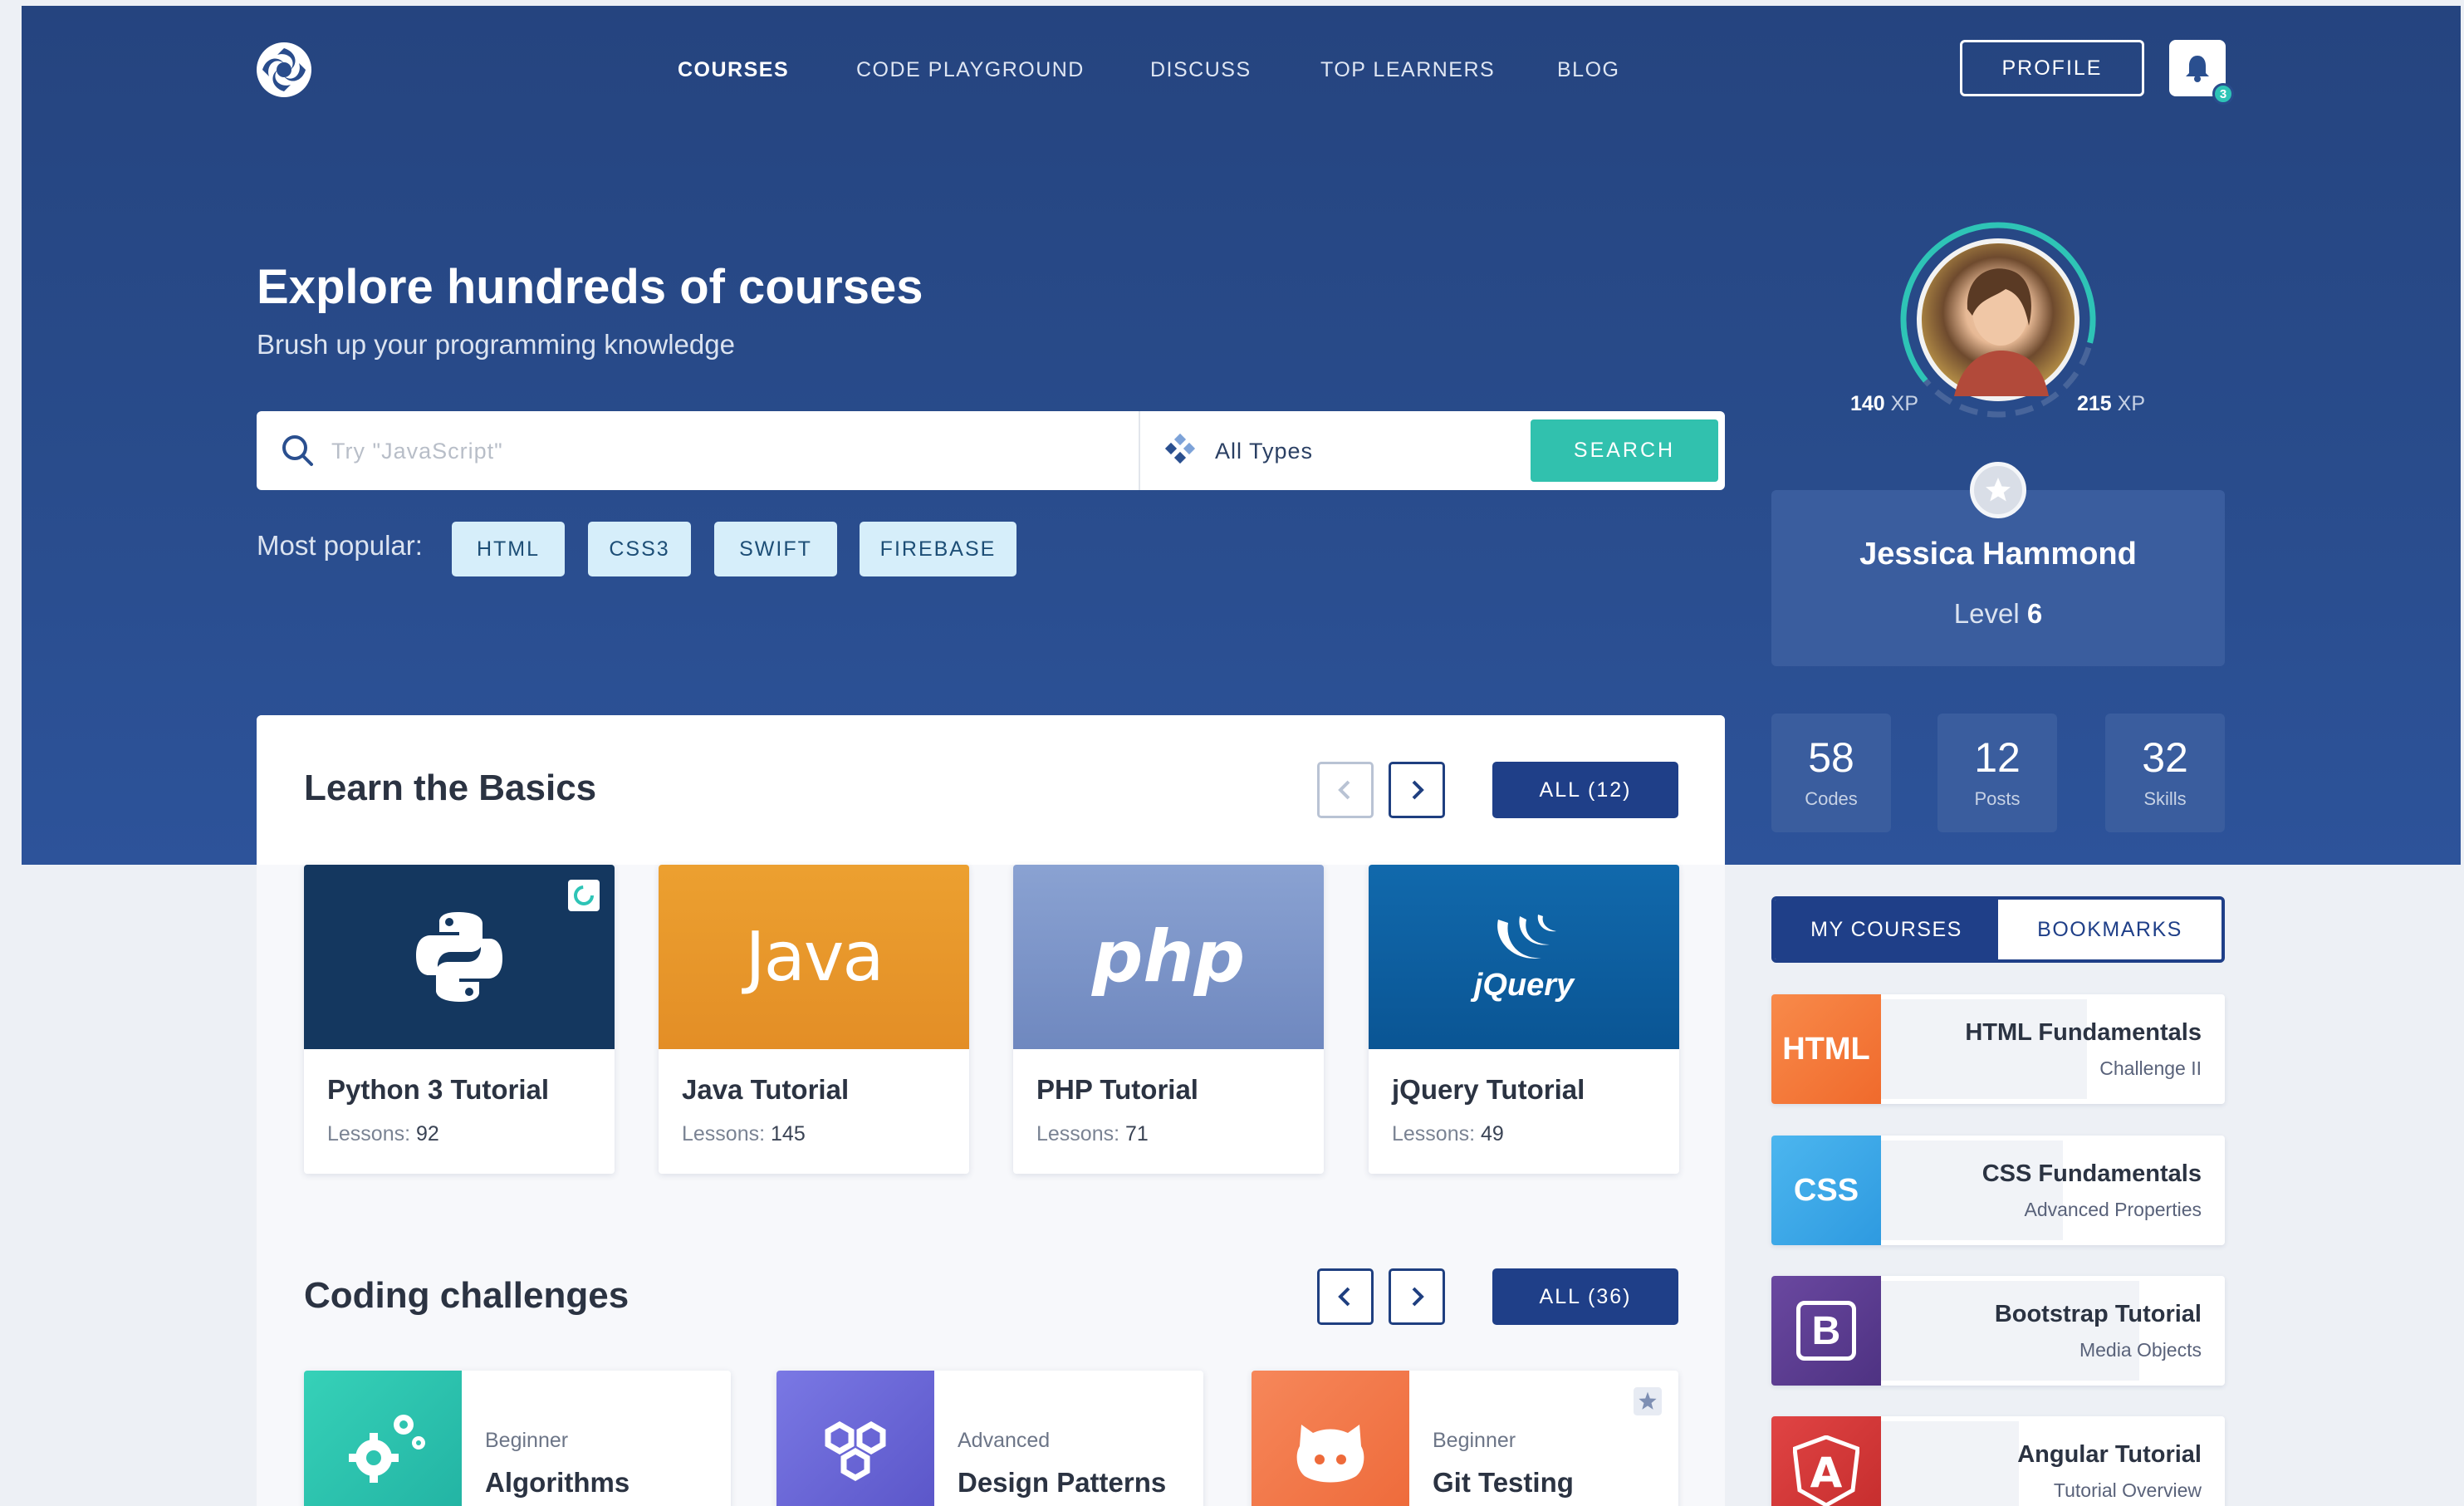  What do you see at coordinates (705, 451) in the screenshot?
I see `search-input` at bounding box center [705, 451].